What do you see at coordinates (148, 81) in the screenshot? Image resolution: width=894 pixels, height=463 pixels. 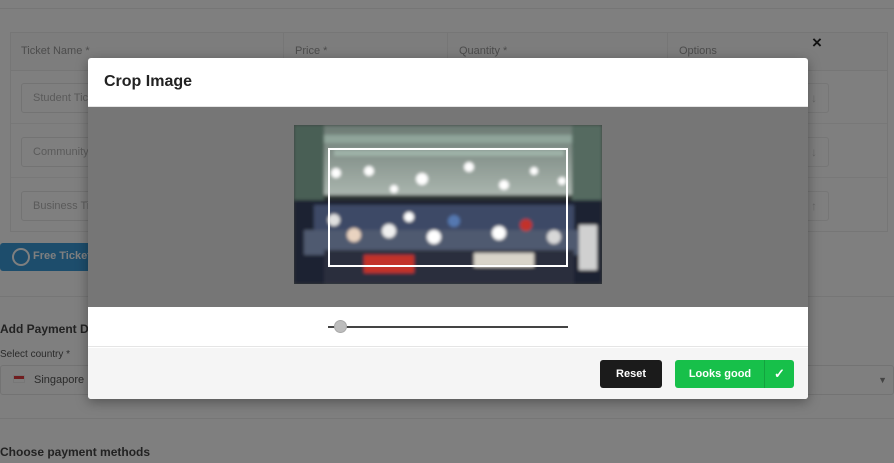 I see `modal-title: Crop Image` at bounding box center [148, 81].